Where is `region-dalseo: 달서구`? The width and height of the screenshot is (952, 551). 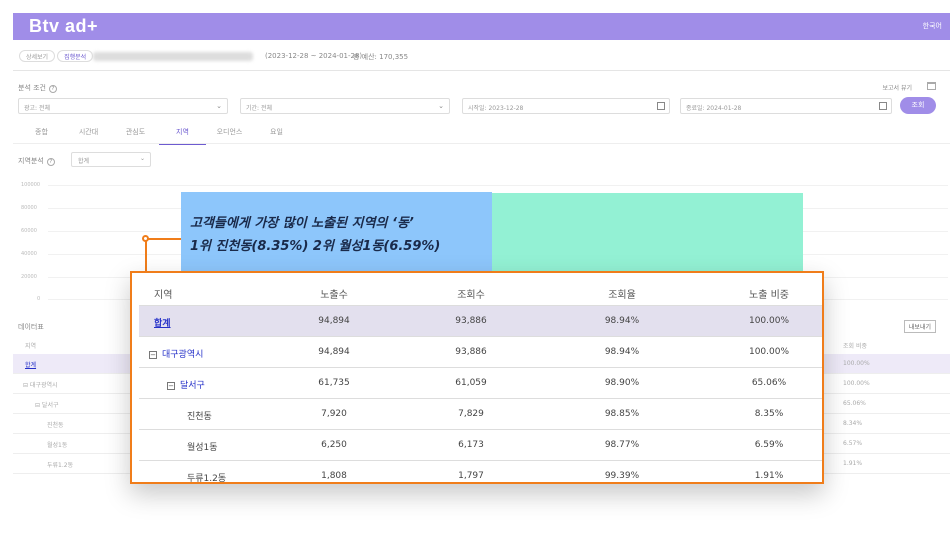
region-dalseo: 달서구 is located at coordinates (192, 386).